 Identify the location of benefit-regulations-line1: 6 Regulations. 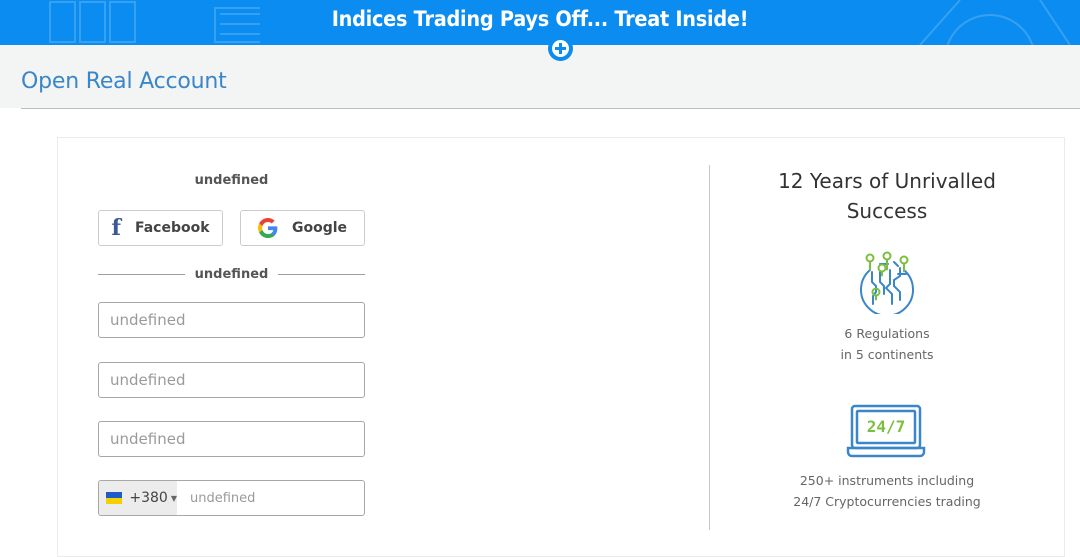
(887, 333).